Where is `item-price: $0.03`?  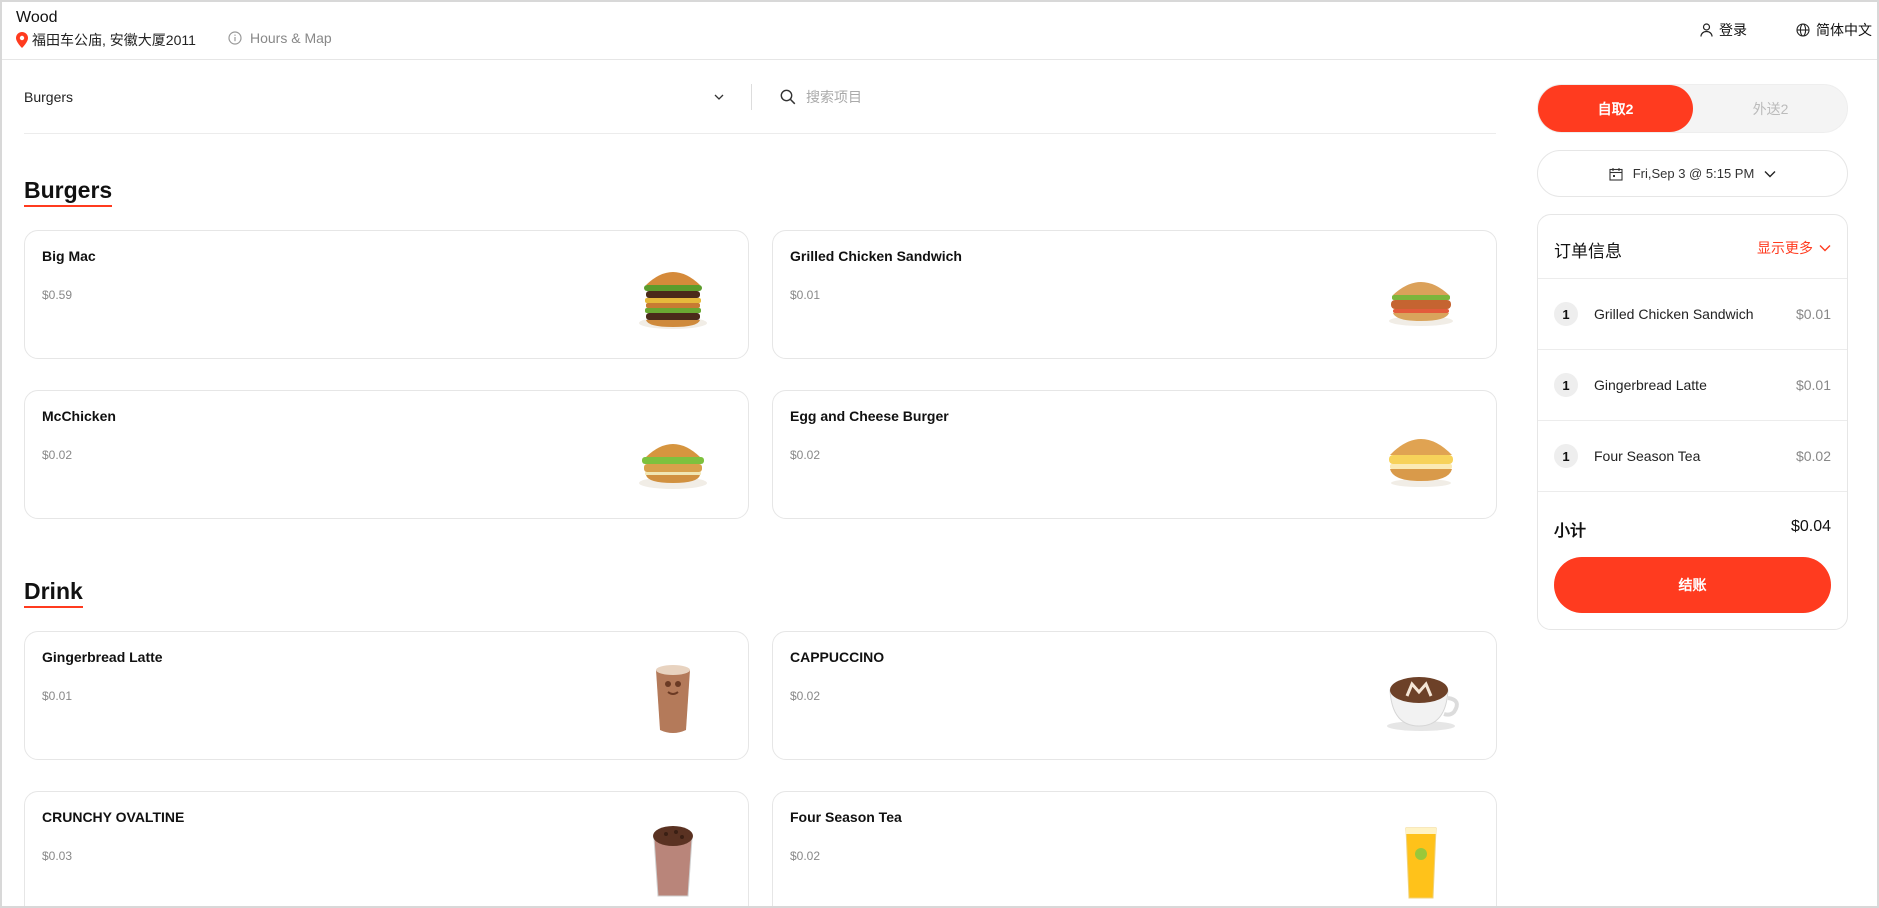
item-price: $0.03 is located at coordinates (57, 856).